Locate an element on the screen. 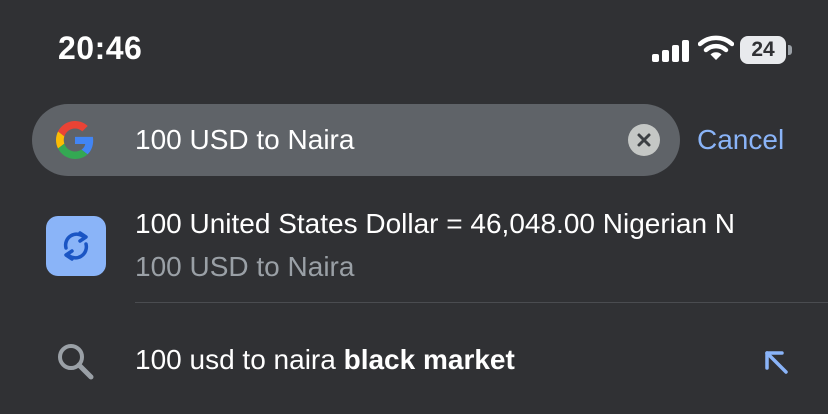  search-input: 100 USD to Naira is located at coordinates (244, 140).